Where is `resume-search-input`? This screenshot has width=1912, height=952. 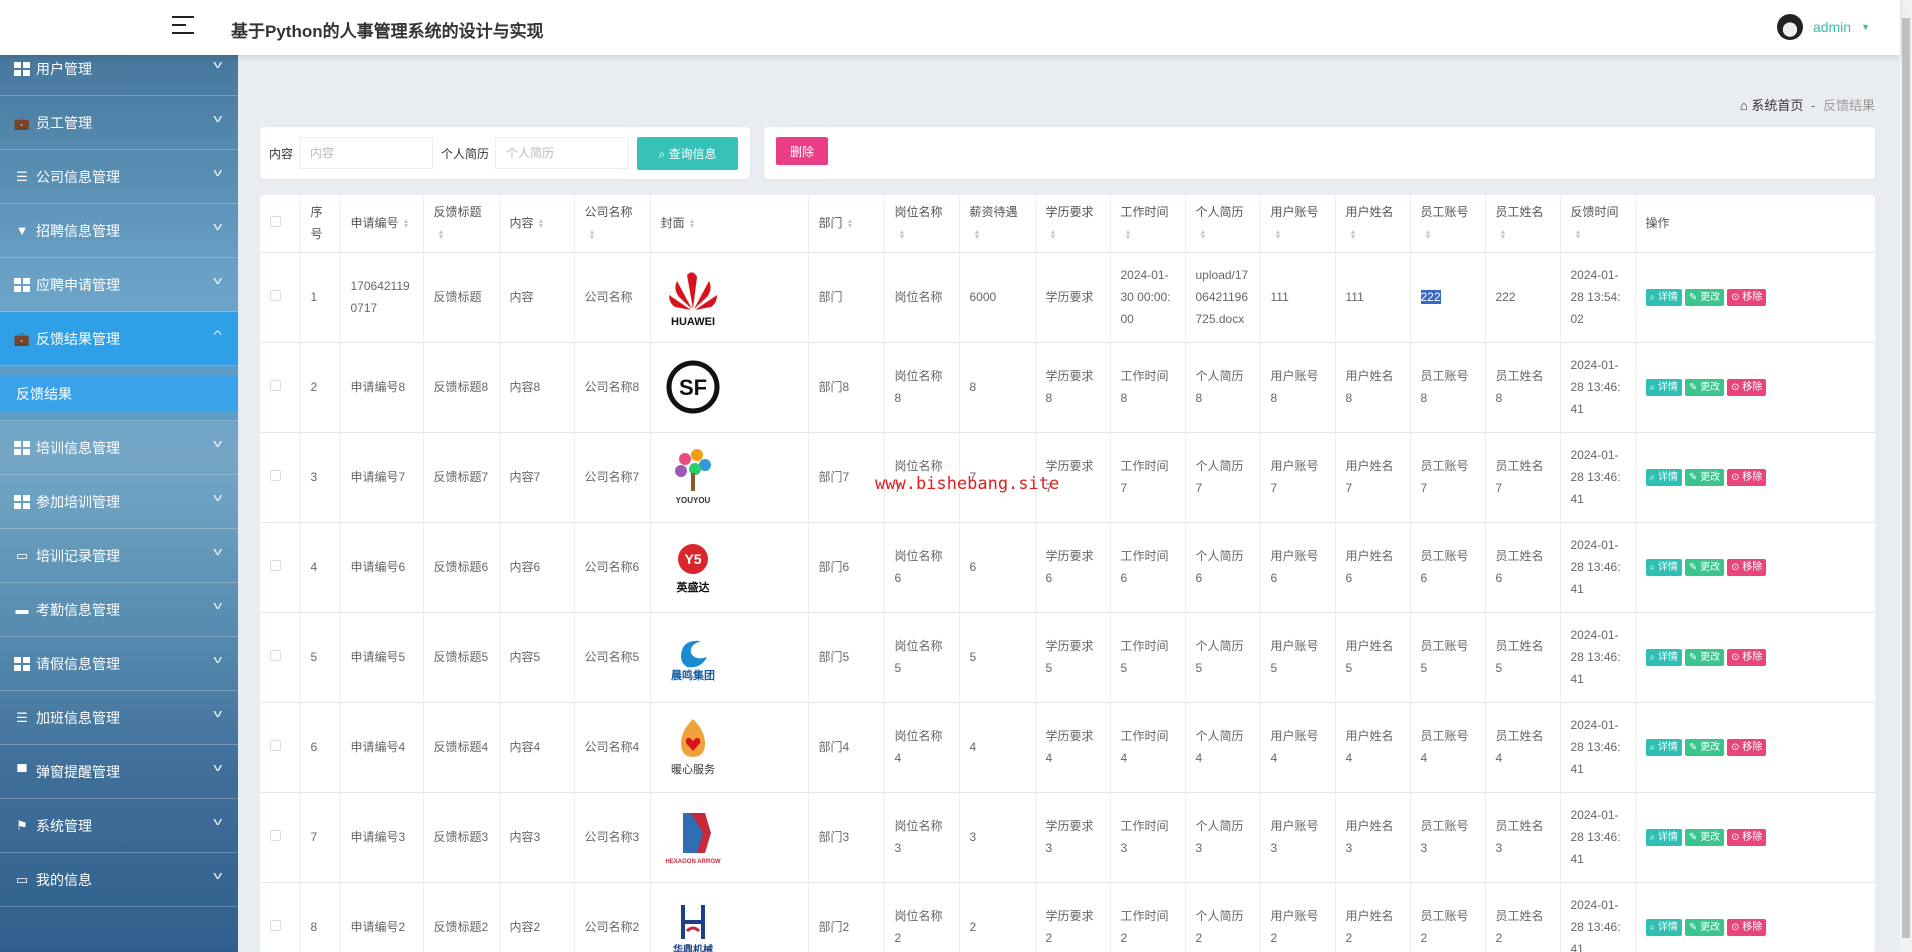 resume-search-input is located at coordinates (562, 153).